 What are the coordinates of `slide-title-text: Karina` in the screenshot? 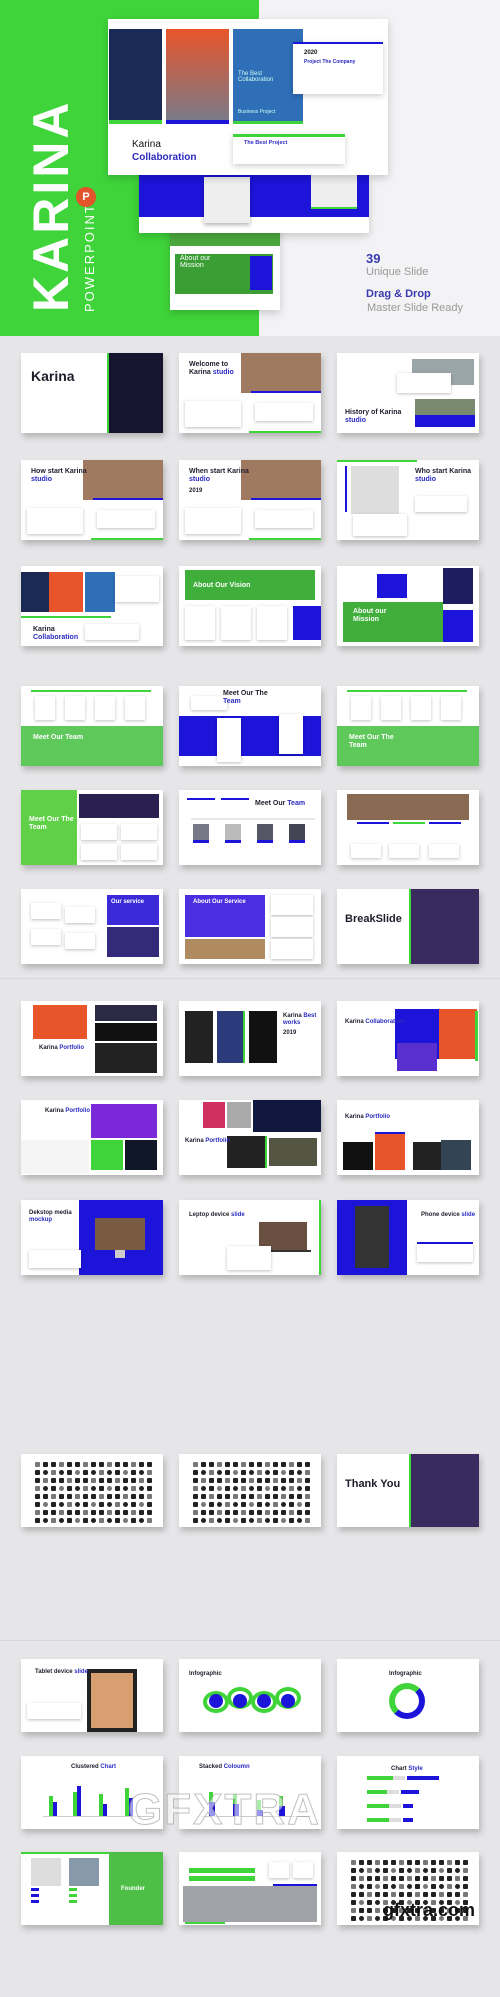 It's located at (292, 1016).